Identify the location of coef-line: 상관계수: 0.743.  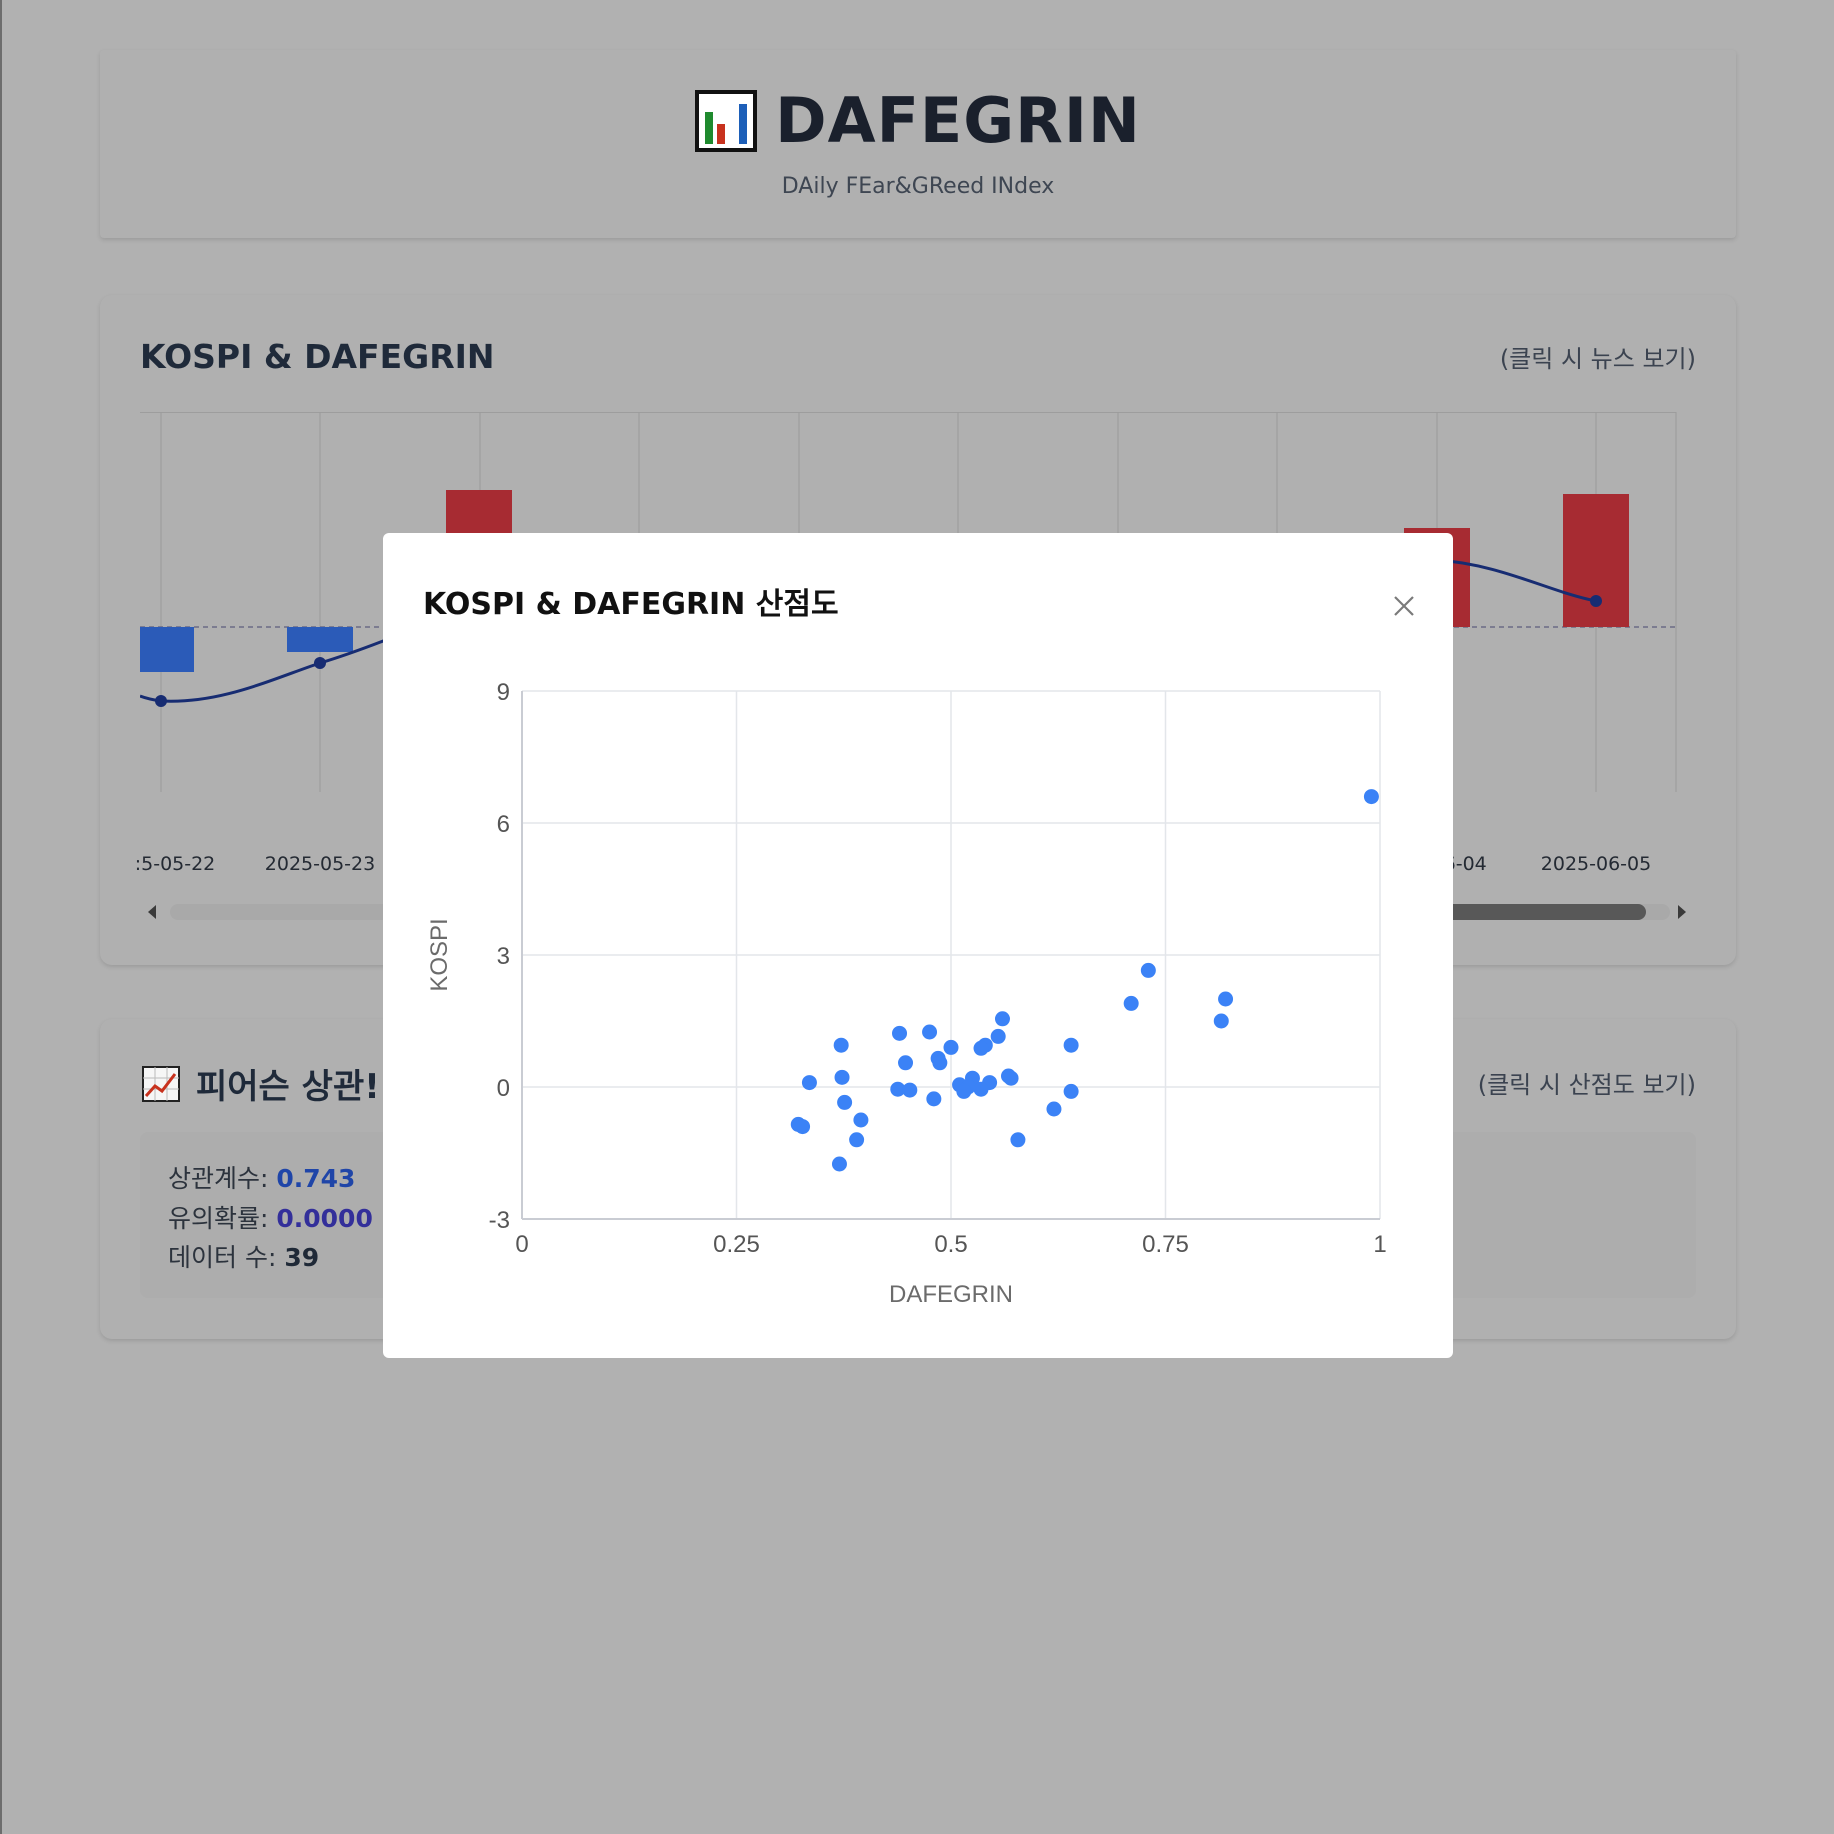
(261, 1177).